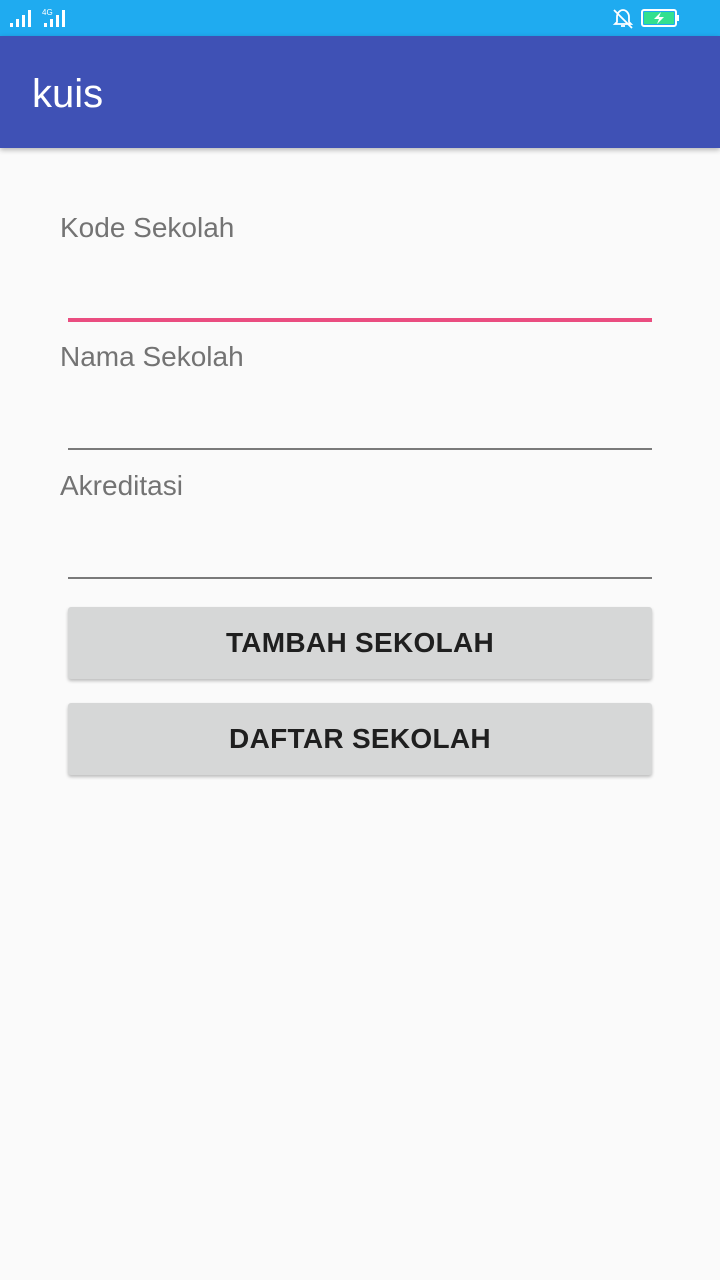 The image size is (720, 1280). What do you see at coordinates (360, 18) in the screenshot?
I see `status-bar: 4G` at bounding box center [360, 18].